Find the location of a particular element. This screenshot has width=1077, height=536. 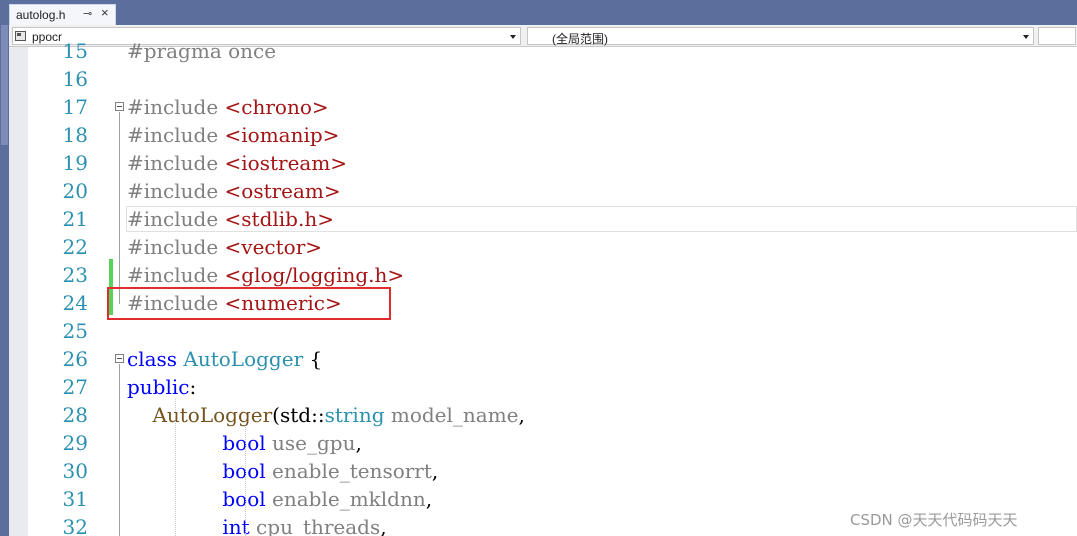

code-text: AutoLogger(std::string model_name, is located at coordinates (326, 415).